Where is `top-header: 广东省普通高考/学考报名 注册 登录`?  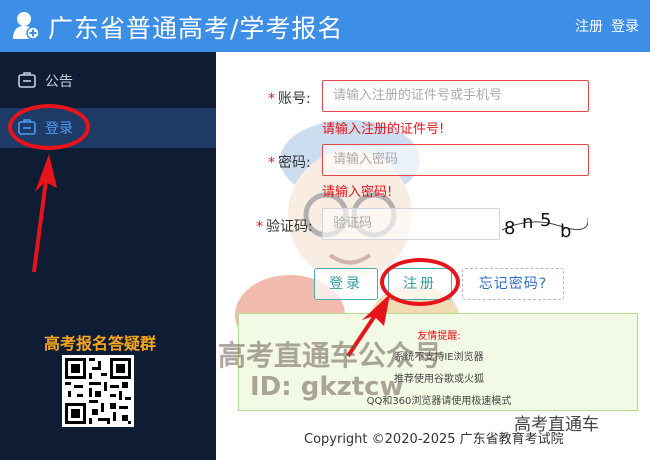
top-header: 广东省普通高考/学考报名 注册 登录 is located at coordinates (325, 26).